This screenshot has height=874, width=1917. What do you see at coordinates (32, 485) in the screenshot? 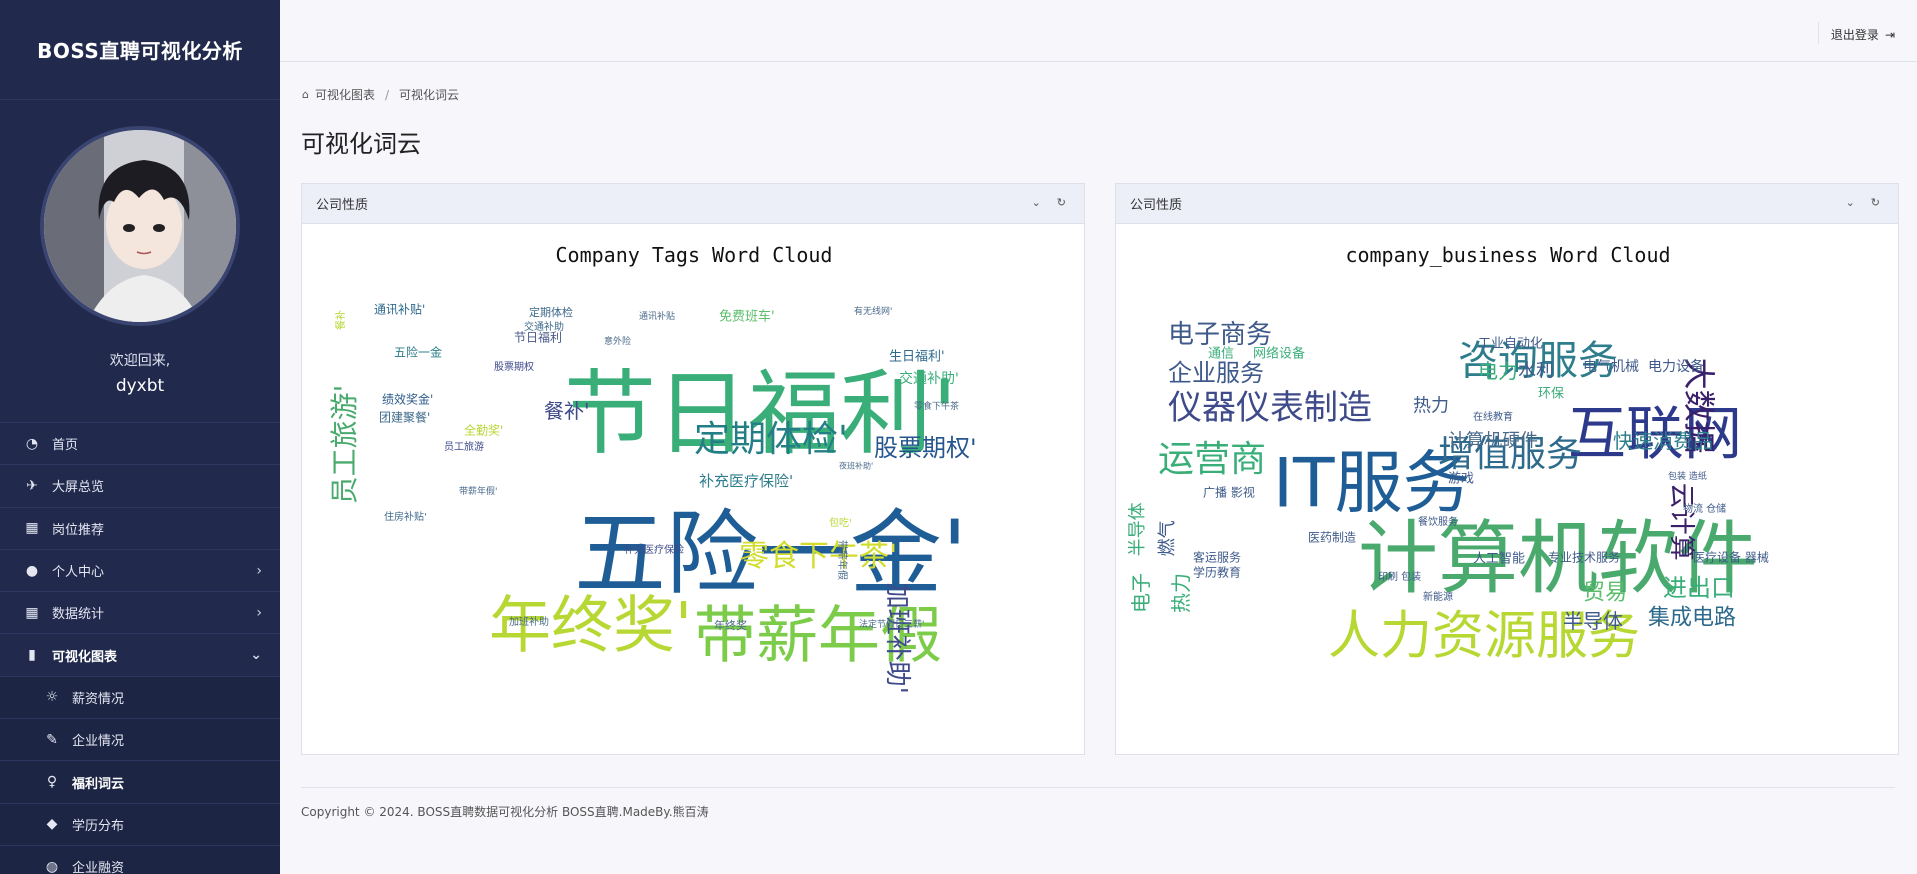
I see `plane-icon: ✈` at bounding box center [32, 485].